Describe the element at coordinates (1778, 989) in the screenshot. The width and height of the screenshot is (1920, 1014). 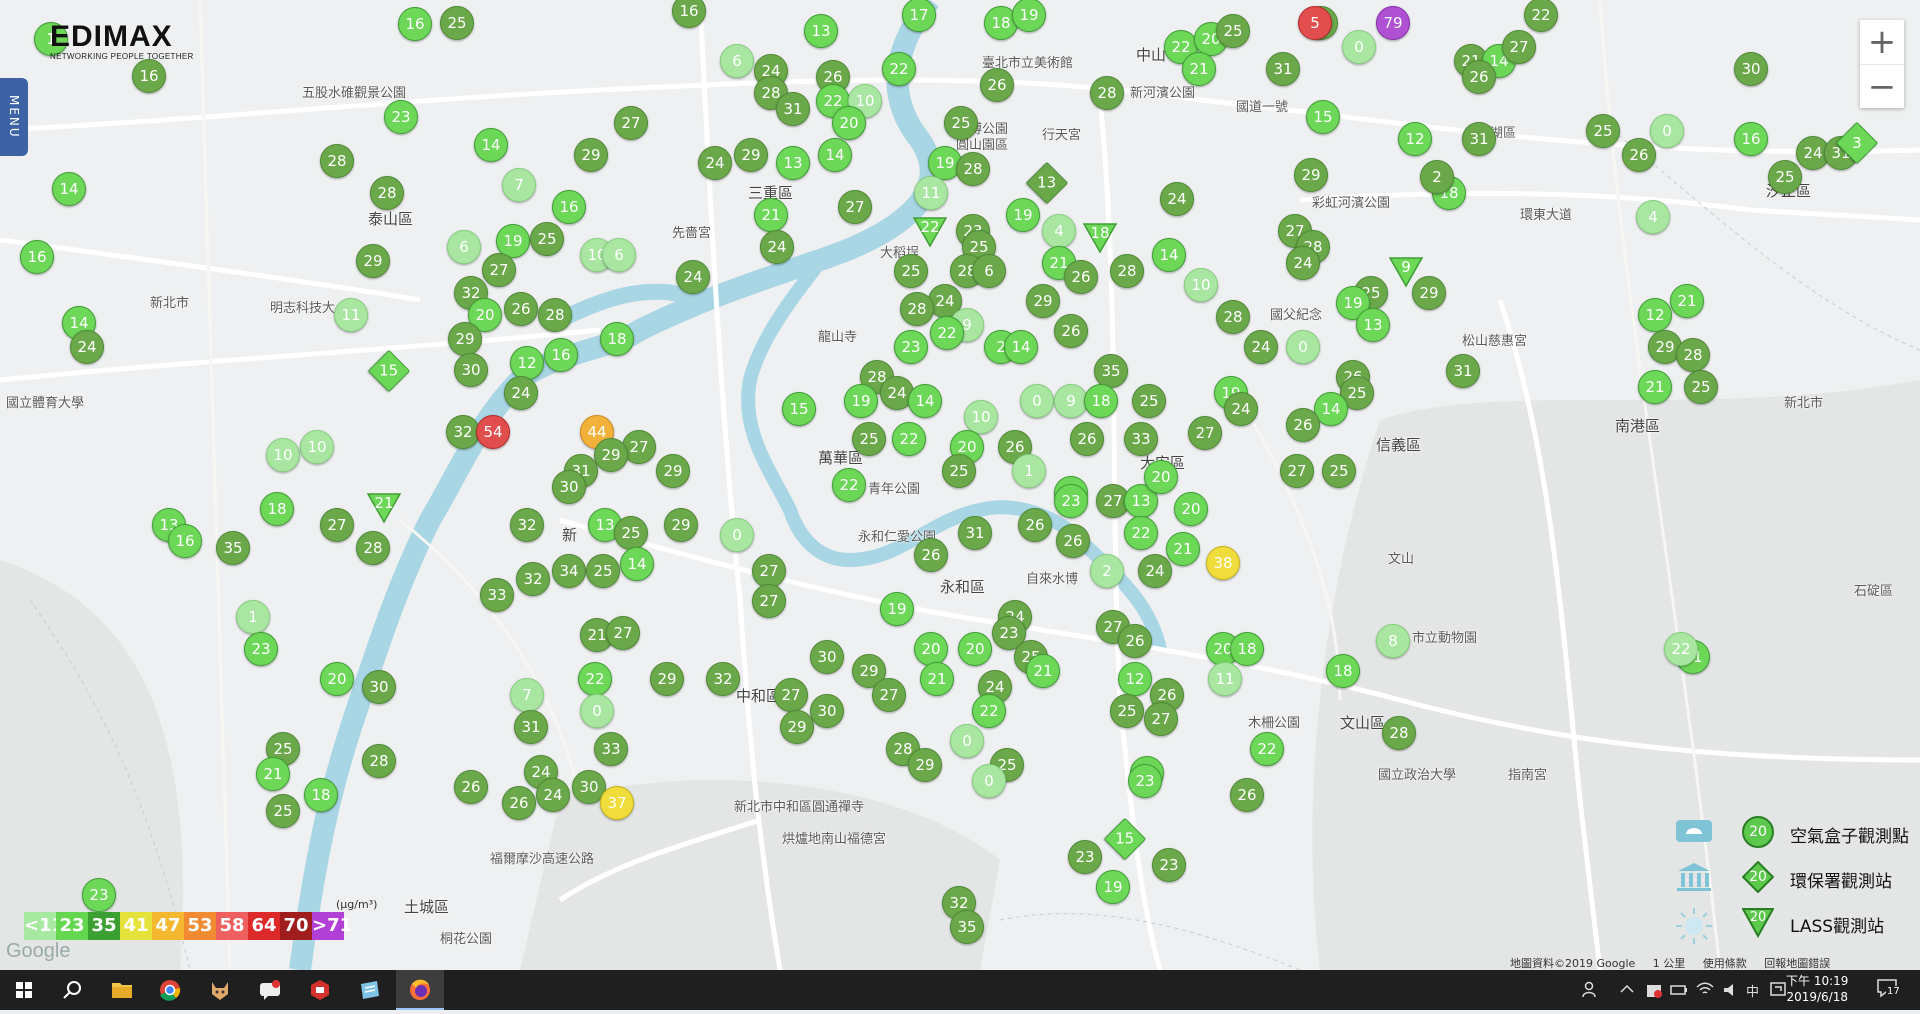
I see `keyboard-icon` at that location.